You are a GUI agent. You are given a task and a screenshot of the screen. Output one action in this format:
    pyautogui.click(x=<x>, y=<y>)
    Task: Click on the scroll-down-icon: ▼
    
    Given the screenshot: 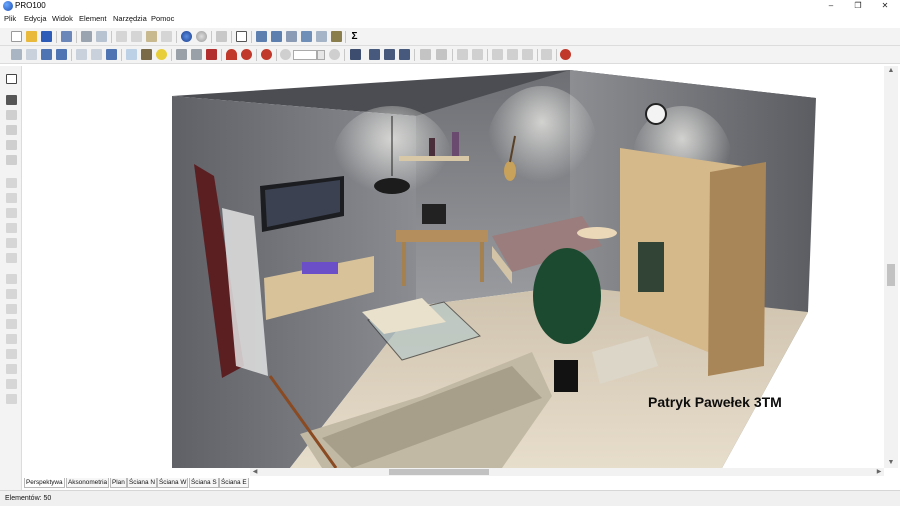 What is the action you would take?
    pyautogui.click(x=891, y=463)
    